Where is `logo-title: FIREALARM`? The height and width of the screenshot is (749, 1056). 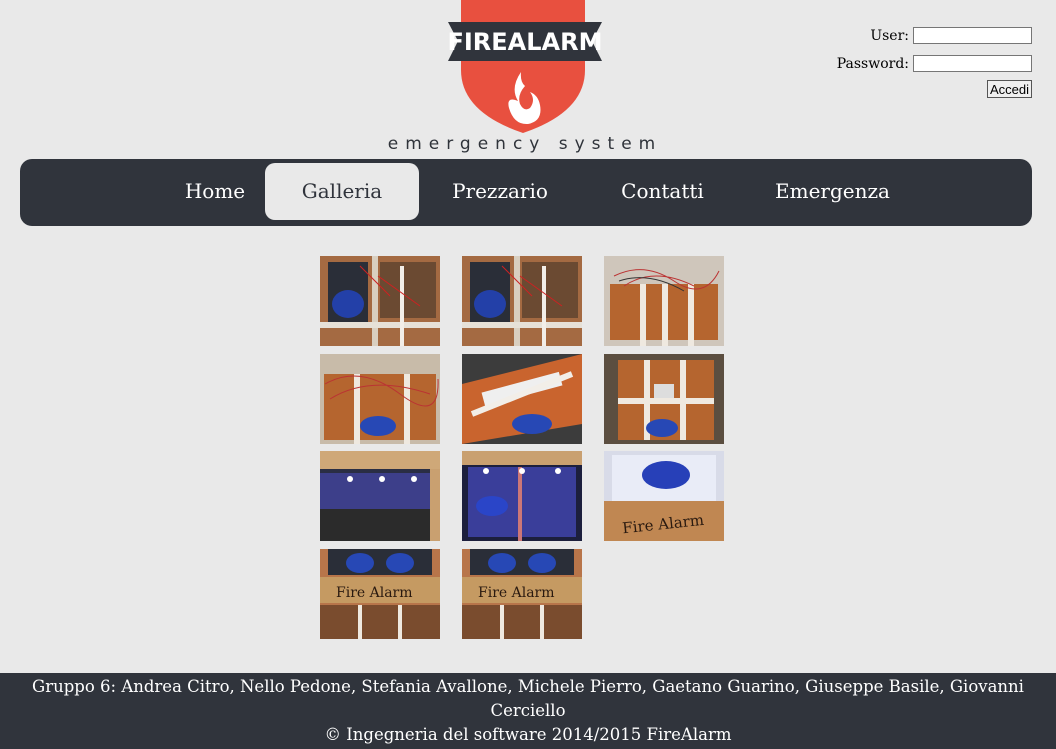 logo-title: FIREALARM is located at coordinates (524, 42).